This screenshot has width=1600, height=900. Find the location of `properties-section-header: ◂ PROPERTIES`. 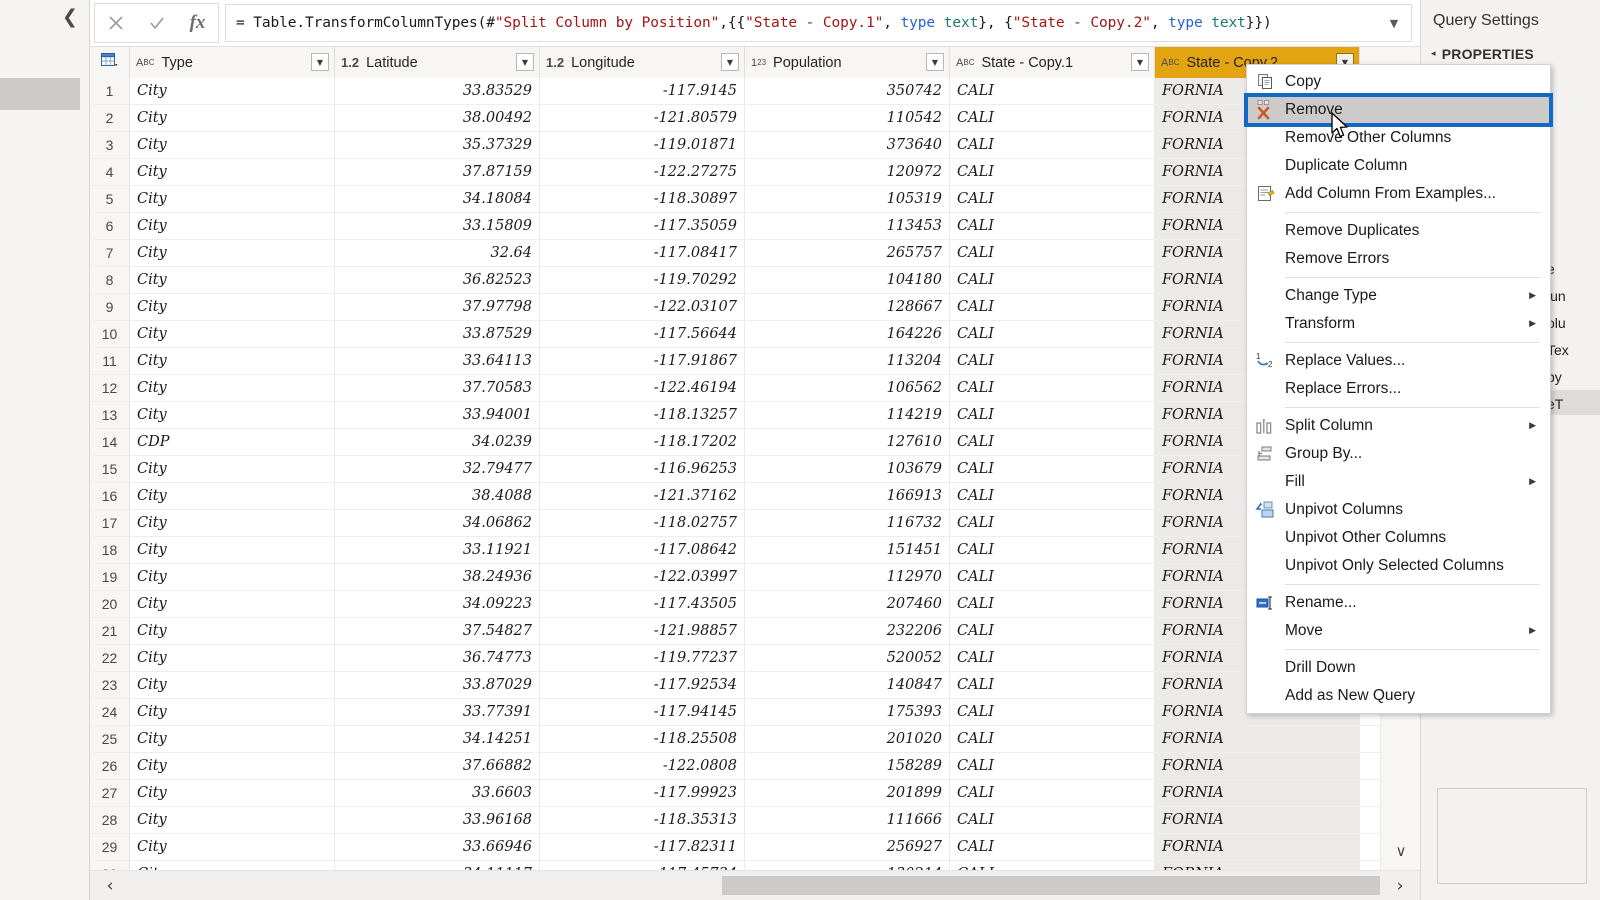

properties-section-header: ◂ PROPERTIES is located at coordinates (1510, 46).